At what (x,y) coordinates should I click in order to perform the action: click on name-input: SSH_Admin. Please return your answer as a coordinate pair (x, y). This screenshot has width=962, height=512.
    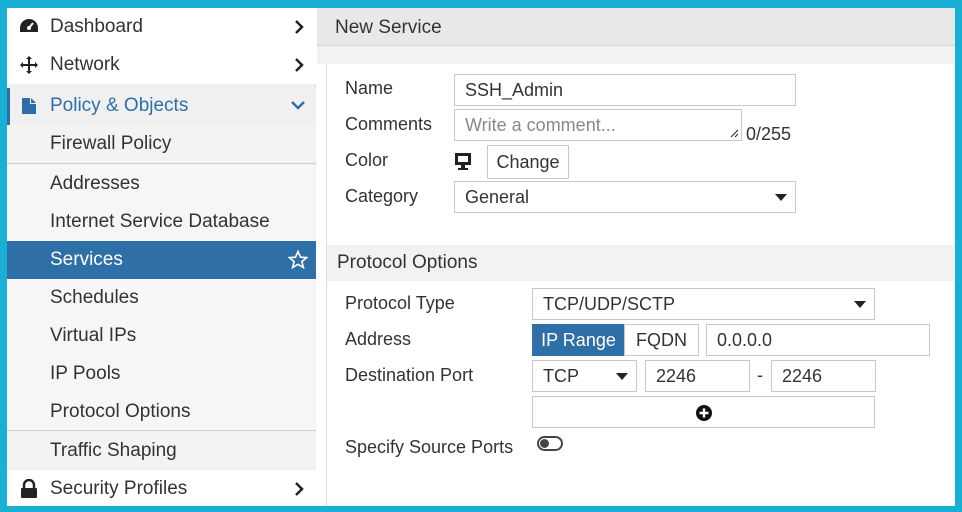
    Looking at the image, I should click on (625, 90).